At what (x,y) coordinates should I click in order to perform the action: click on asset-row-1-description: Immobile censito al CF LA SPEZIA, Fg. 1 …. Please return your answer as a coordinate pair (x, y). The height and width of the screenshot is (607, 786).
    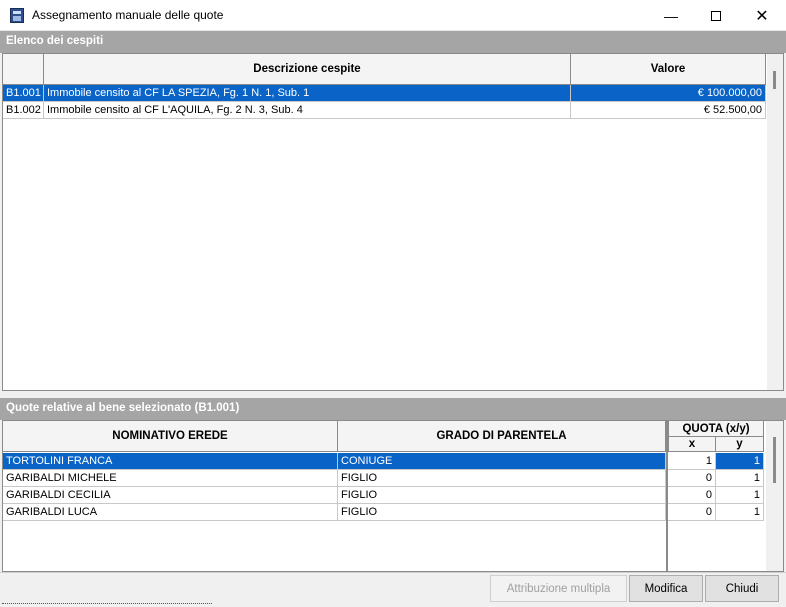
    Looking at the image, I should click on (307, 93).